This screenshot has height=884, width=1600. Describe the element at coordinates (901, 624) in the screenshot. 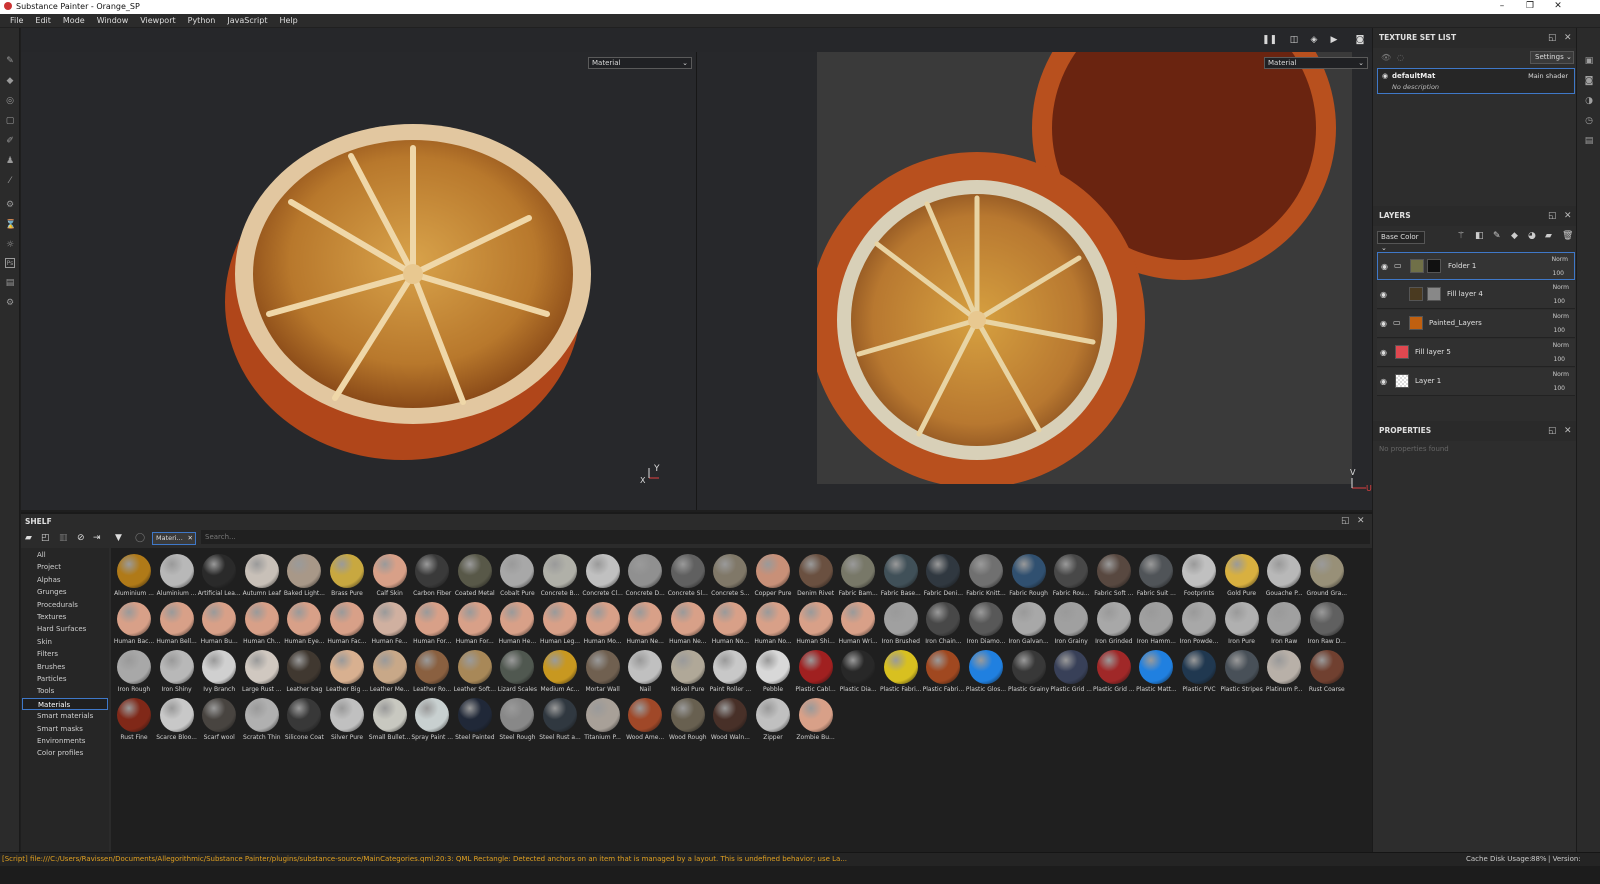

I see `material-thumbnail: Iron Brushed` at that location.